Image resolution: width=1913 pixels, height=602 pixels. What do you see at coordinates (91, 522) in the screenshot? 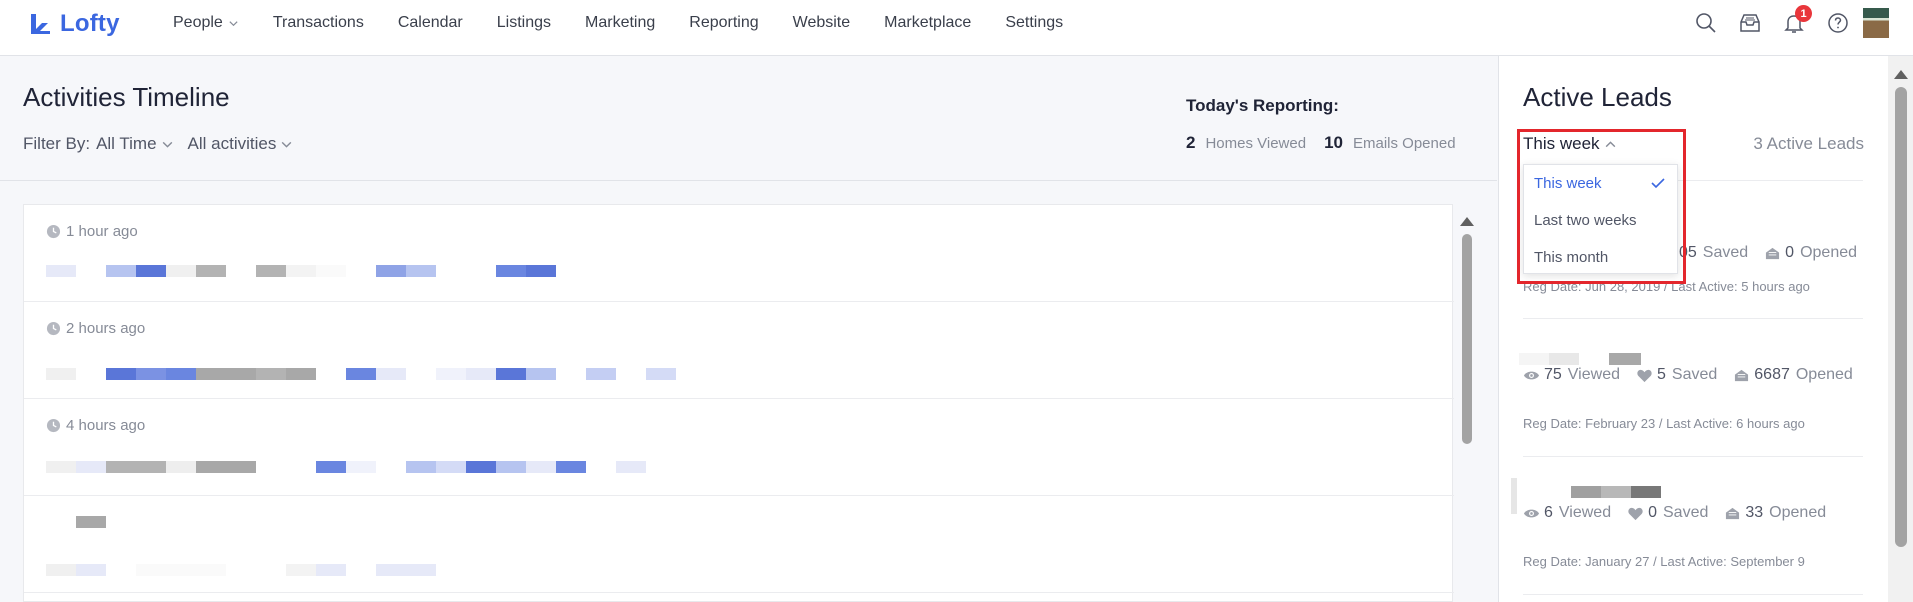
I see `redacted-activity-name` at bounding box center [91, 522].